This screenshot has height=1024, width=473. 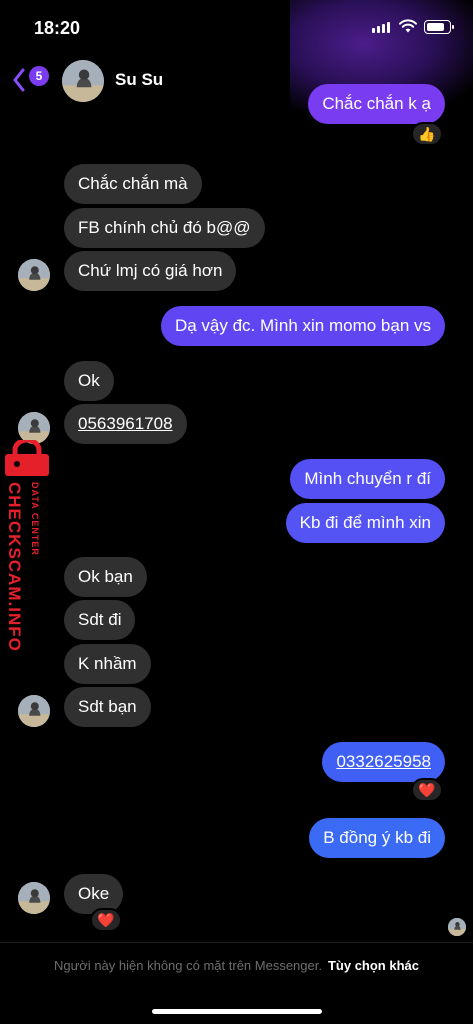 I want to click on message-bubble-outgoing: Dạ vậy đc. Mình xin momo bạn vs, so click(x=302, y=326).